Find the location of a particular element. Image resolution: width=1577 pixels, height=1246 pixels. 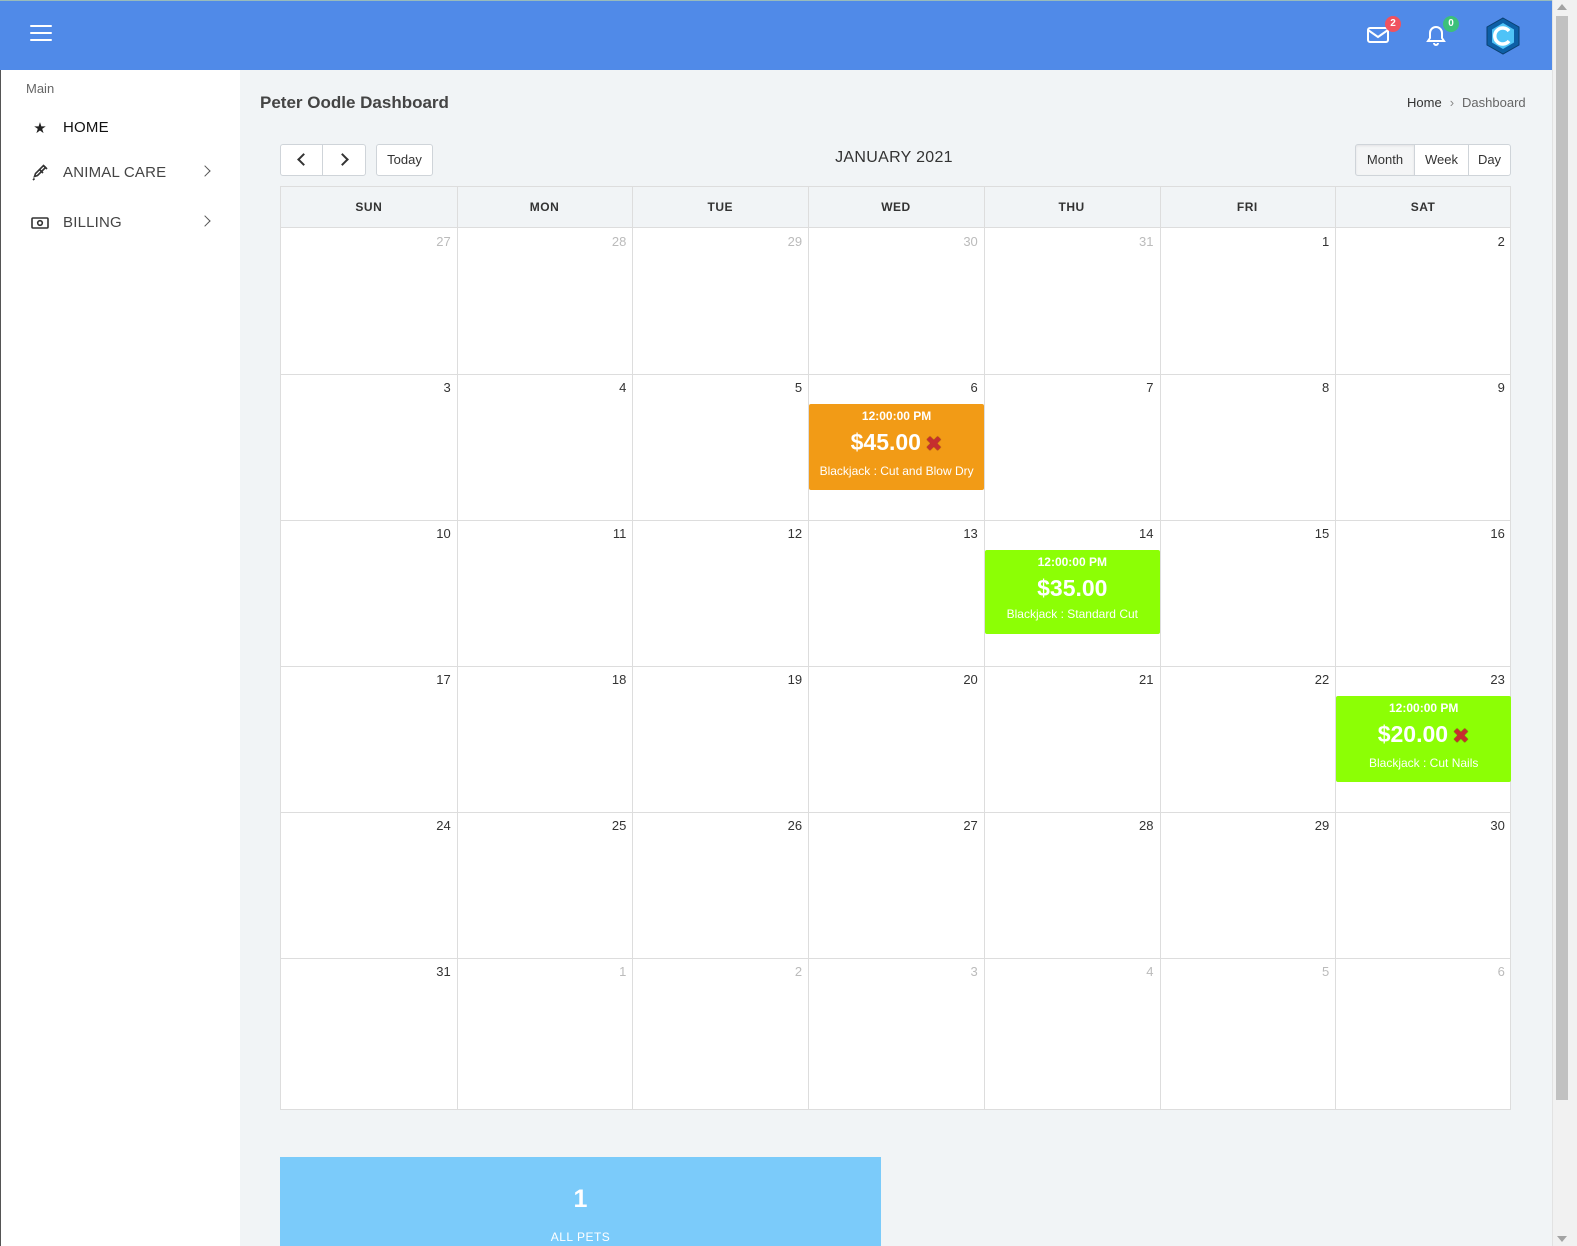

day-number: 18 is located at coordinates (606, 679).